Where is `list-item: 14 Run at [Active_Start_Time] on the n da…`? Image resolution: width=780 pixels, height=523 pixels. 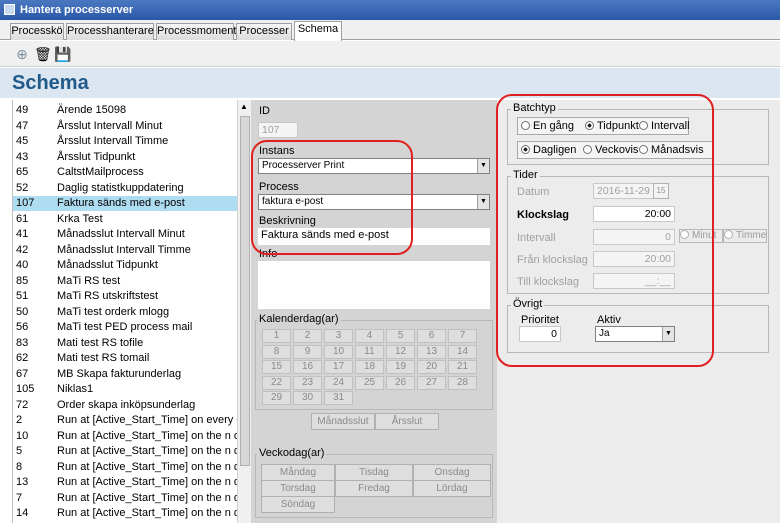 list-item: 14 Run at [Active_Start_Time] on the n da… is located at coordinates (125, 513).